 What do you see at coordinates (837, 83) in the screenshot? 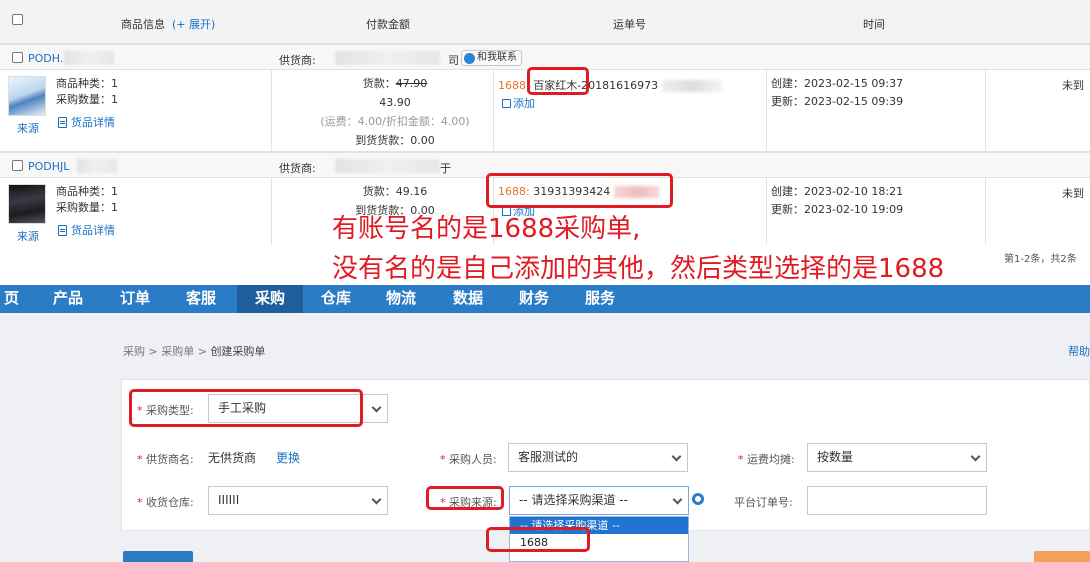
I see `created-time: 创建：2023-02-15 09:37` at bounding box center [837, 83].